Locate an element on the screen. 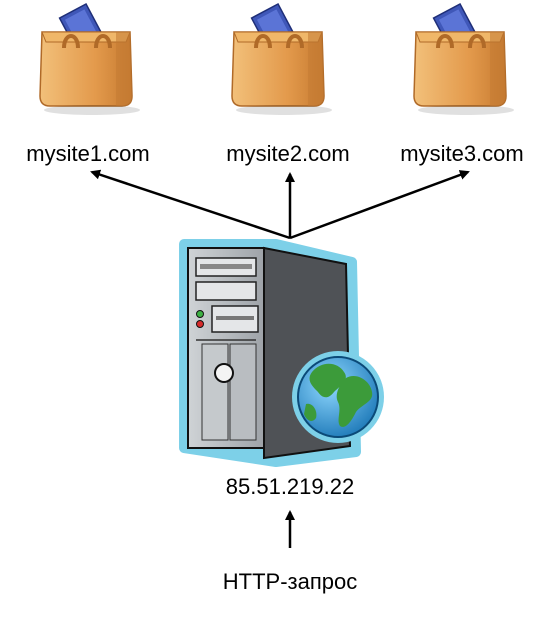 This screenshot has height=620, width=560. request-label: HTTP-запрос is located at coordinates (290, 581).